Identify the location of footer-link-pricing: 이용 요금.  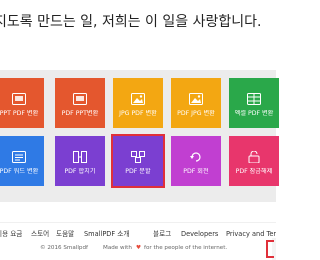
(11, 234).